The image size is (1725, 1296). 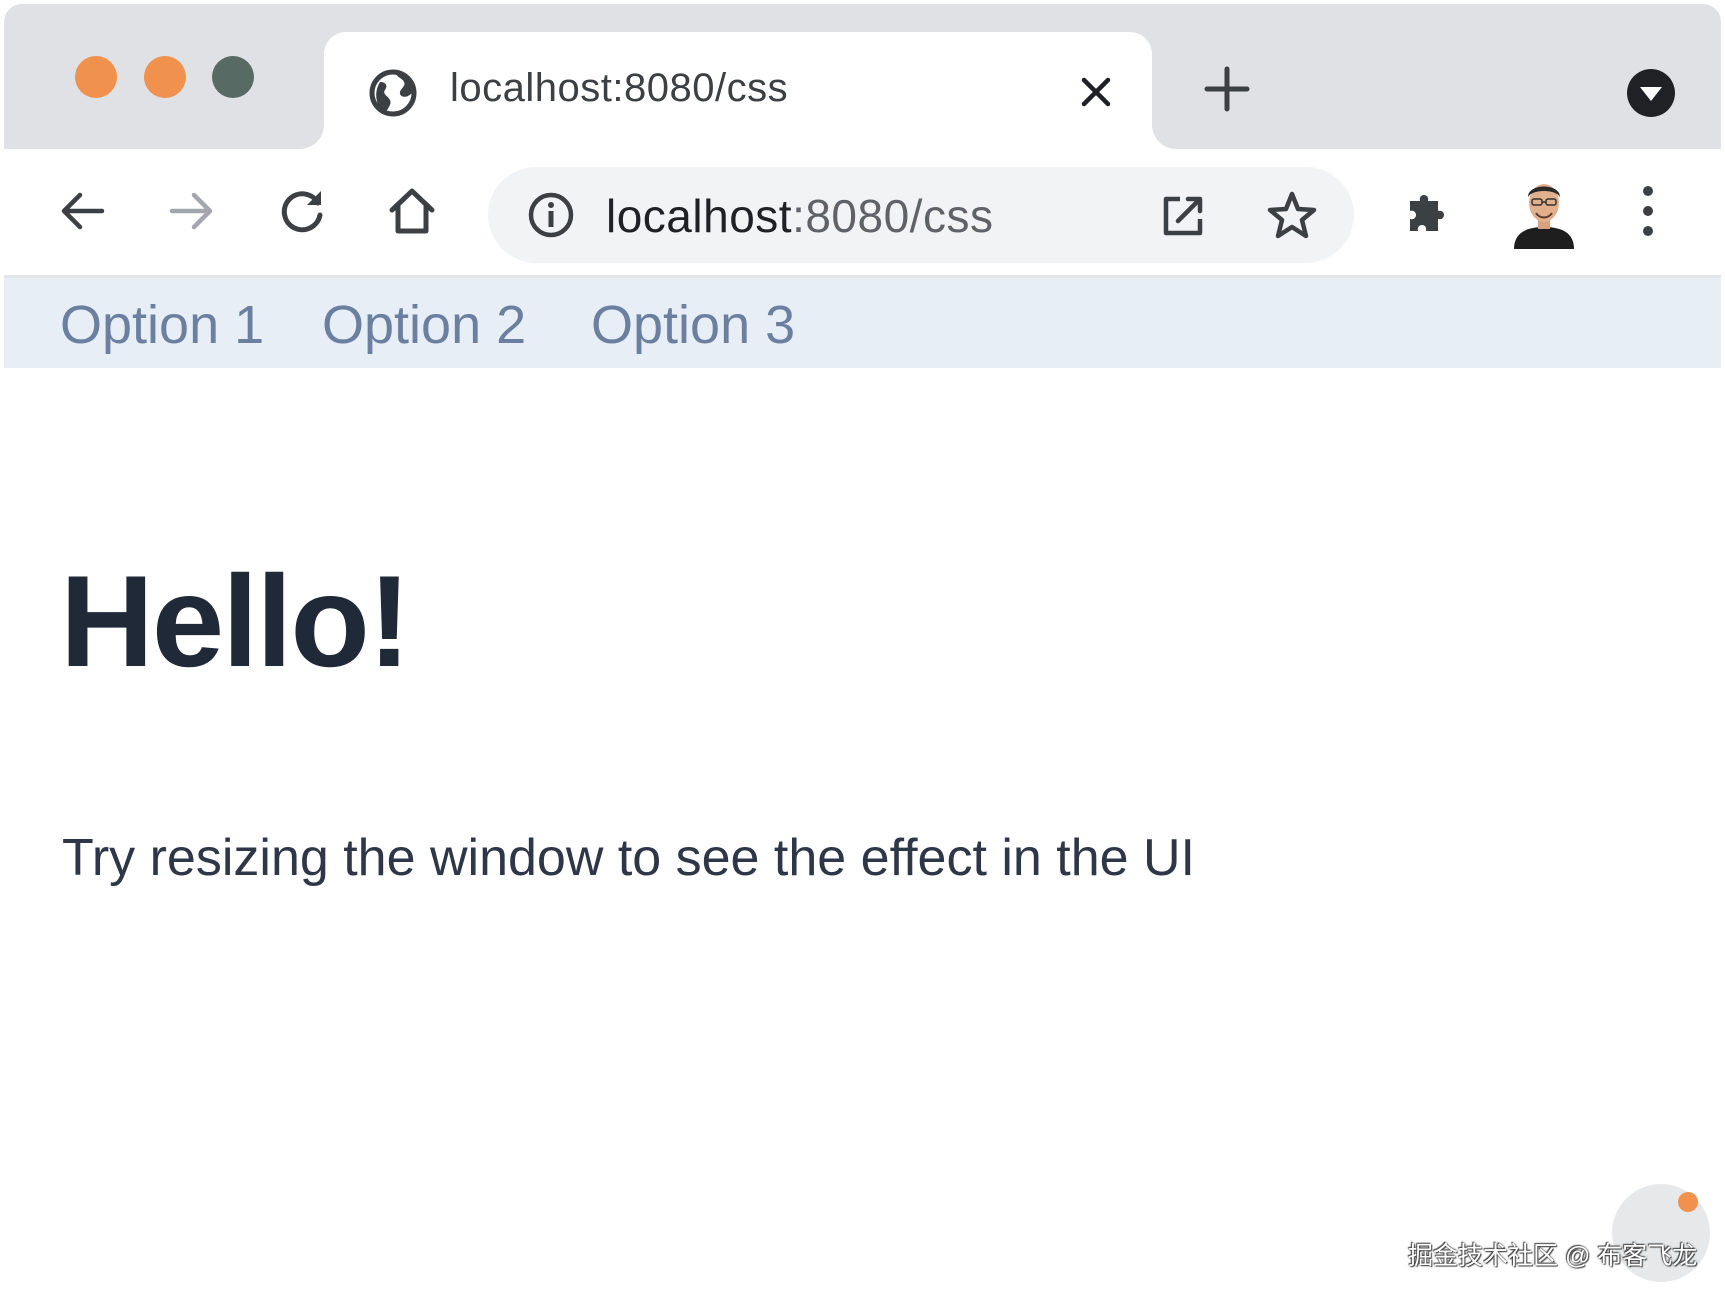 I want to click on window-minimize-button, so click(x=165, y=77).